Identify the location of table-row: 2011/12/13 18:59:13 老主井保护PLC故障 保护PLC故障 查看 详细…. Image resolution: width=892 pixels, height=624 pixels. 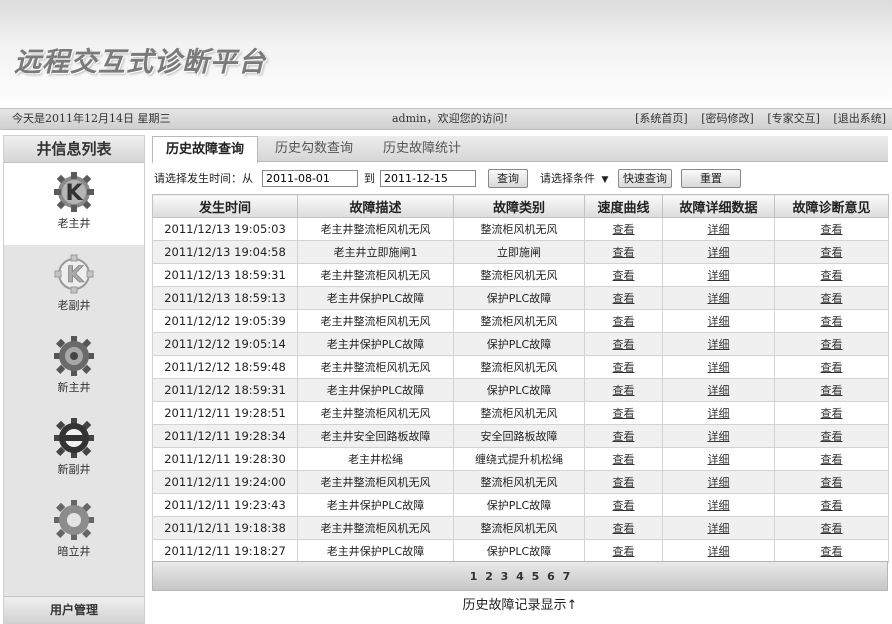
(520, 298).